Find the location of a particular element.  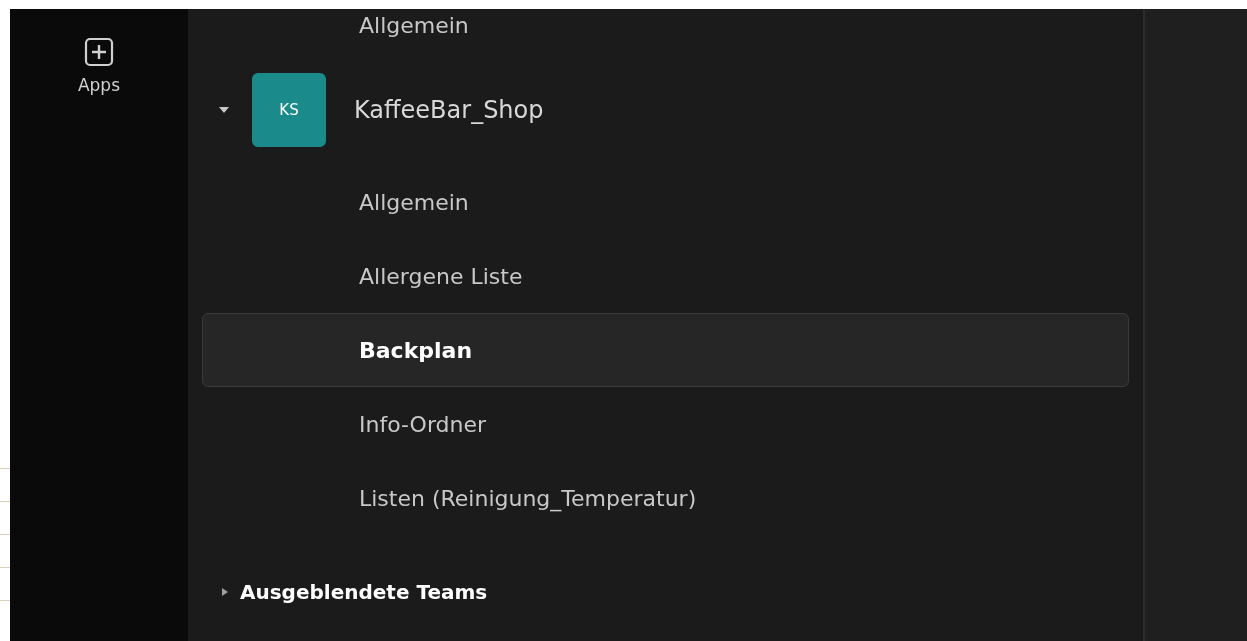

apps-button: Apps is located at coordinates (99, 68).